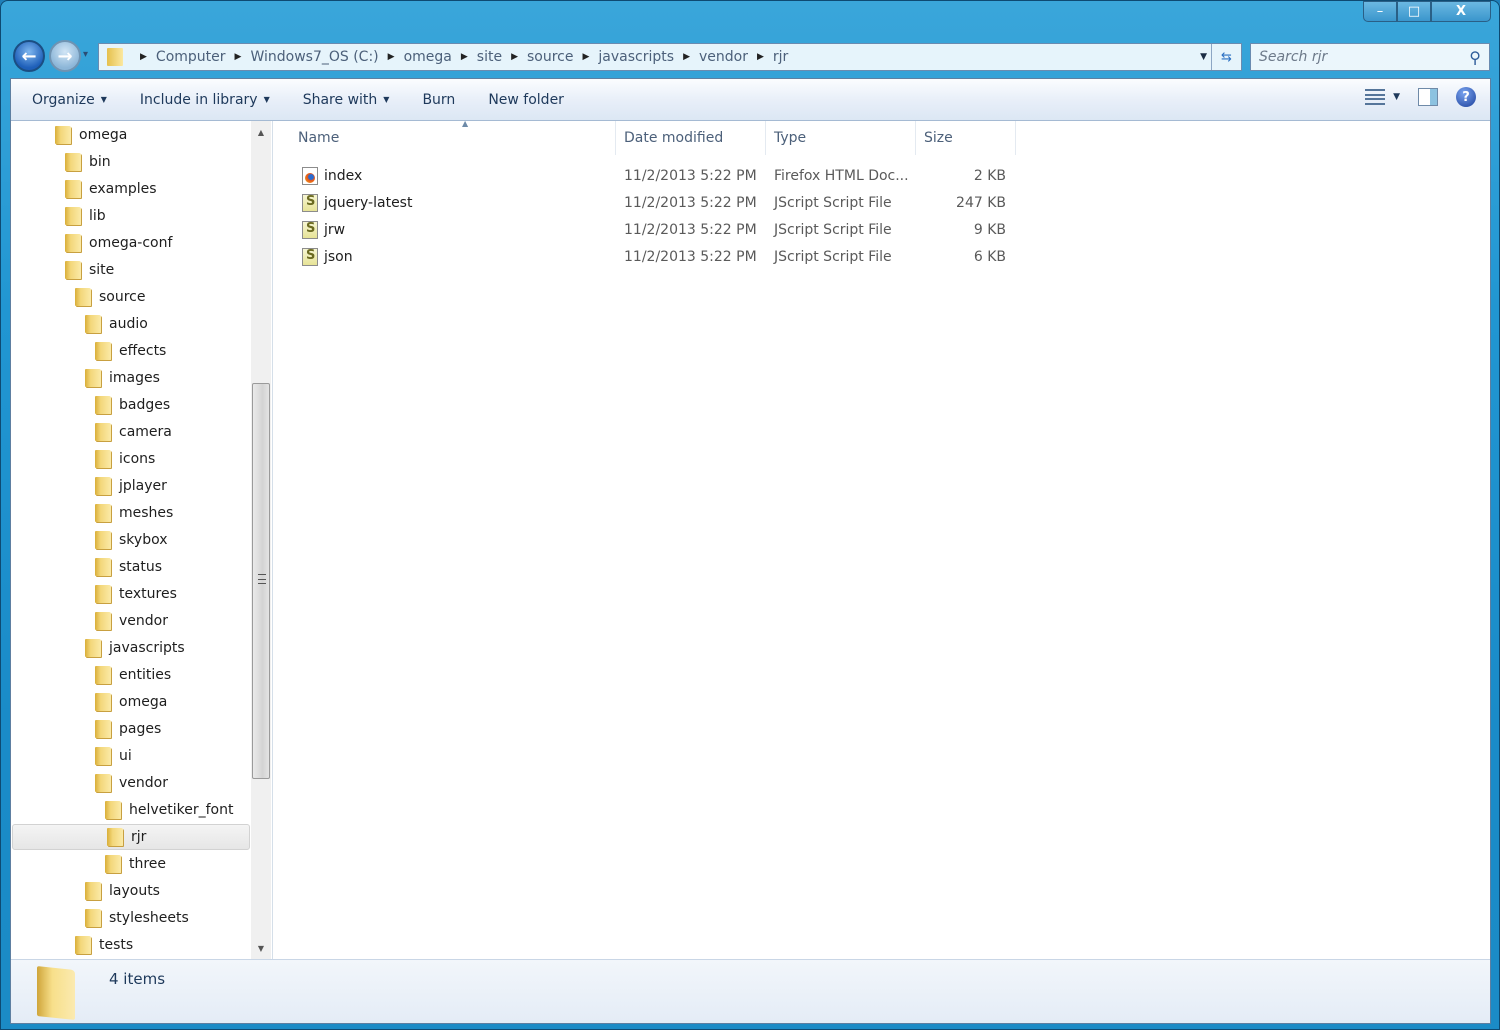 This screenshot has height=1030, width=1500. I want to click on organize-button: Organize ▼, so click(69, 100).